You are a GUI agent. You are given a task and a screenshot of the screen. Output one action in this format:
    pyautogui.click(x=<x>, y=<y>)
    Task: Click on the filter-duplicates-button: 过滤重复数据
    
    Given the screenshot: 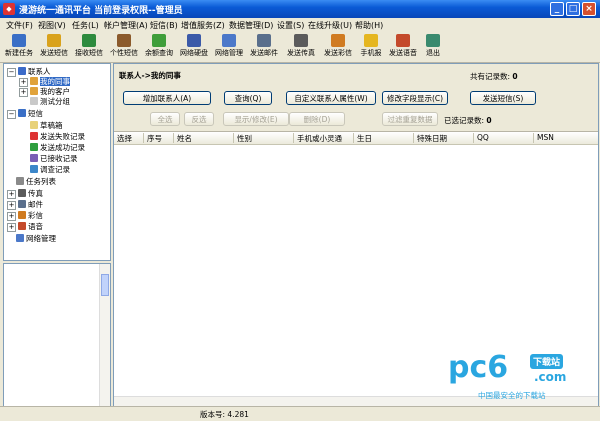 What is the action you would take?
    pyautogui.click(x=410, y=119)
    